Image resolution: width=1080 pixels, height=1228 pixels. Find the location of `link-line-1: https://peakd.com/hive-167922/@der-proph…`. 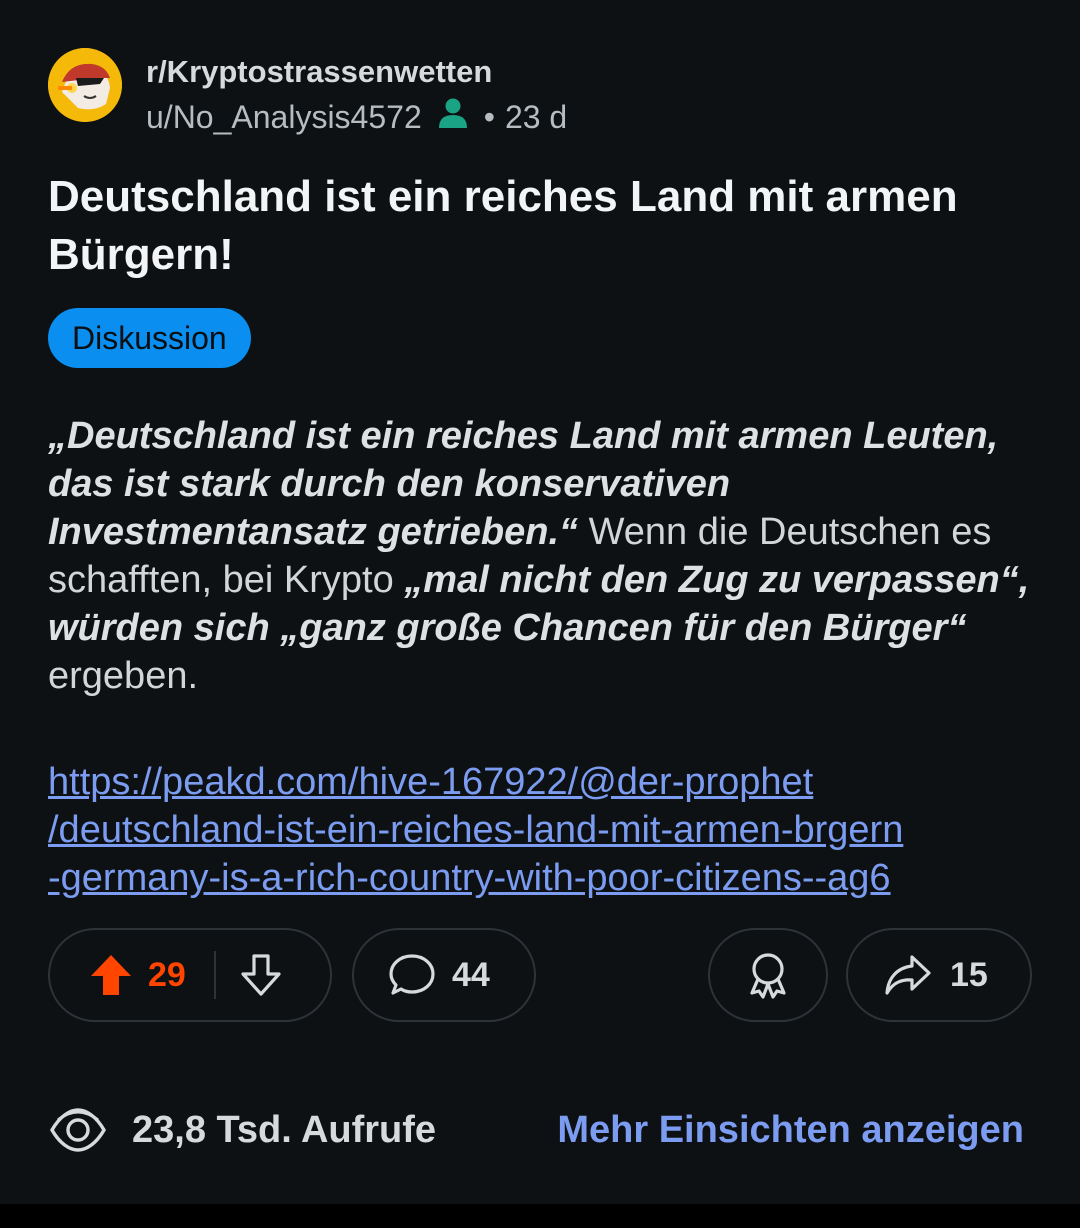

link-line-1: https://peakd.com/hive-167922/@der-proph… is located at coordinates (548, 782).